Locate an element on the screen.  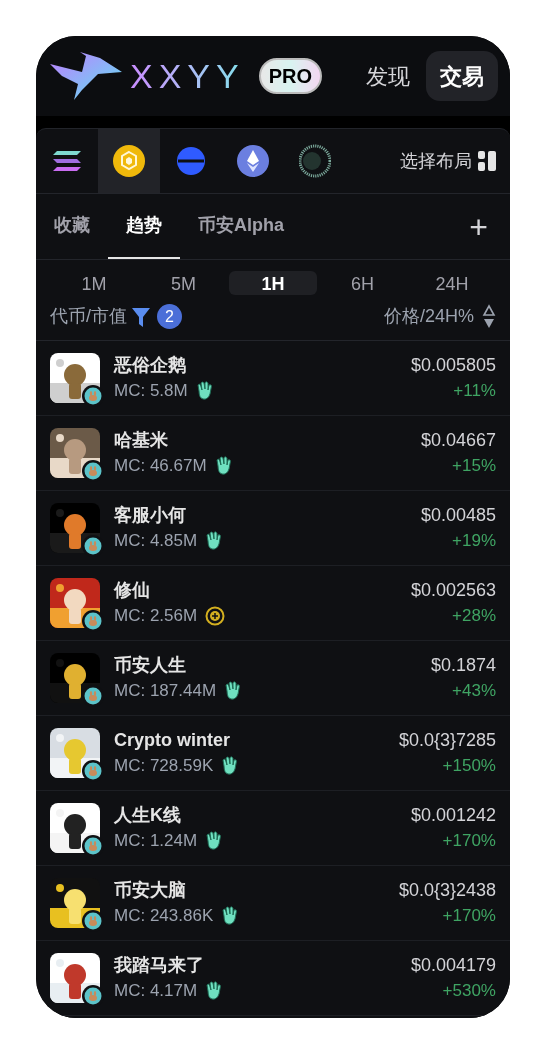
circle-minus-icon is located at coordinates (191, 161).